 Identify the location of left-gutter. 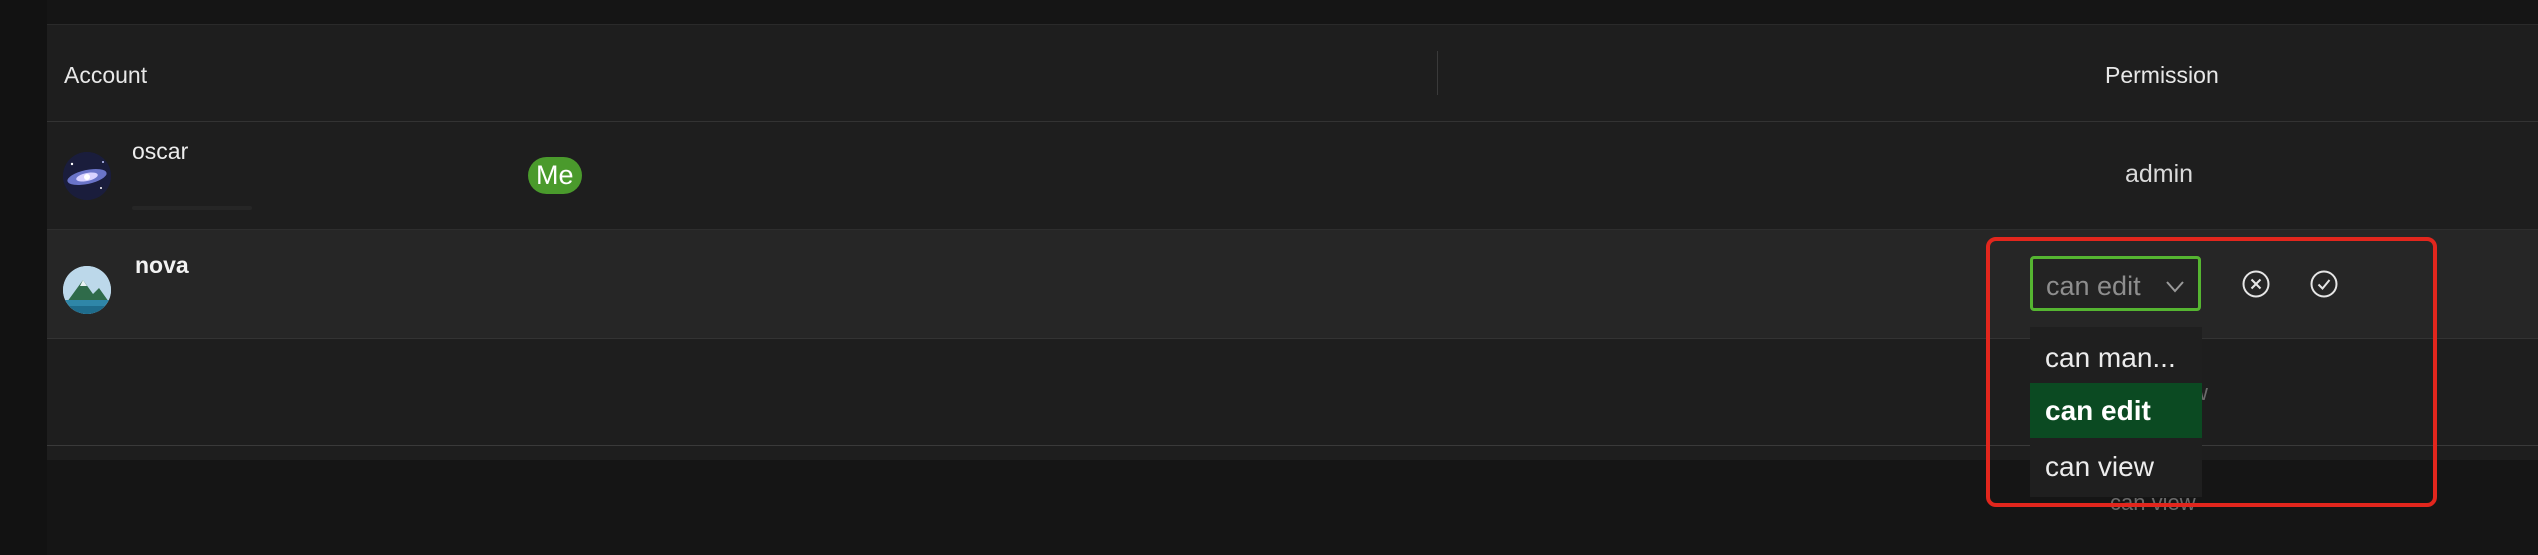
(23, 277).